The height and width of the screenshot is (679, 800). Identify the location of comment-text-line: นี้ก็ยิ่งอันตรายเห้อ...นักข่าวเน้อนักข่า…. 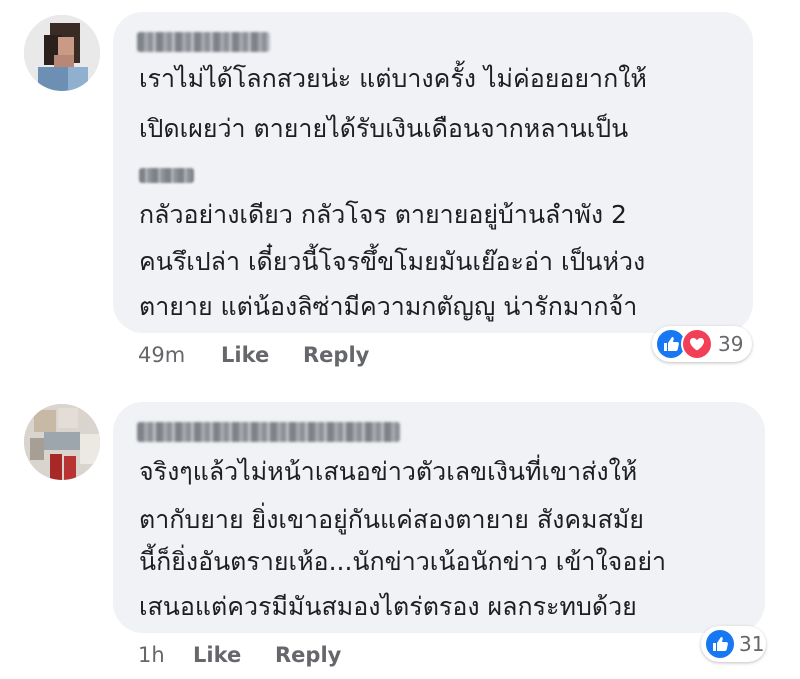
(403, 561).